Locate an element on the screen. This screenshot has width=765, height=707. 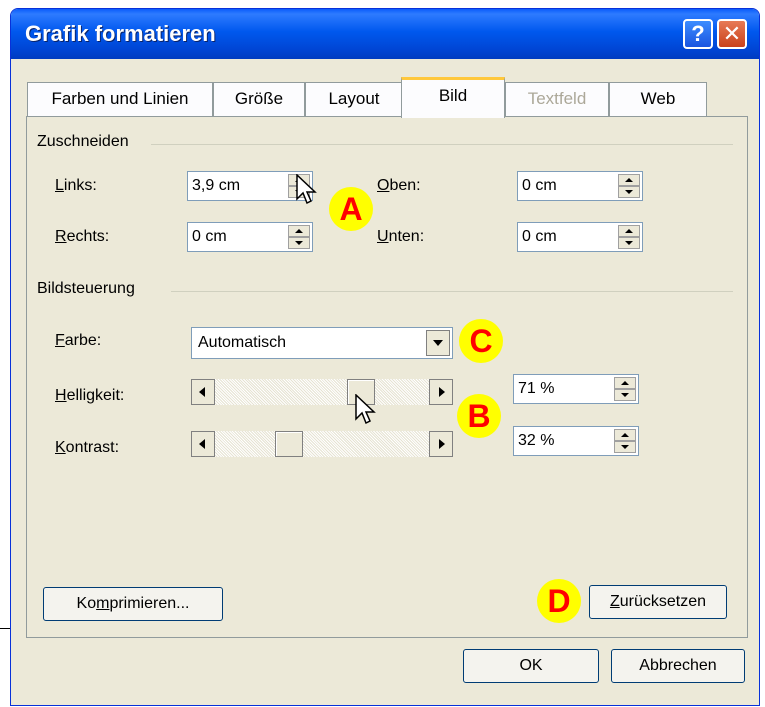
crop-right-value: 0 cm is located at coordinates (209, 237).